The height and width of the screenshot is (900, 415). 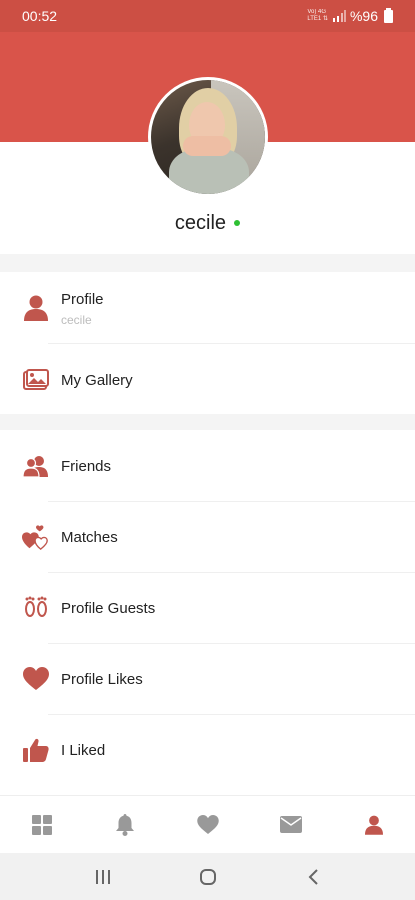 What do you see at coordinates (207, 307) in the screenshot?
I see `menu-item-profile: Profile cecile` at bounding box center [207, 307].